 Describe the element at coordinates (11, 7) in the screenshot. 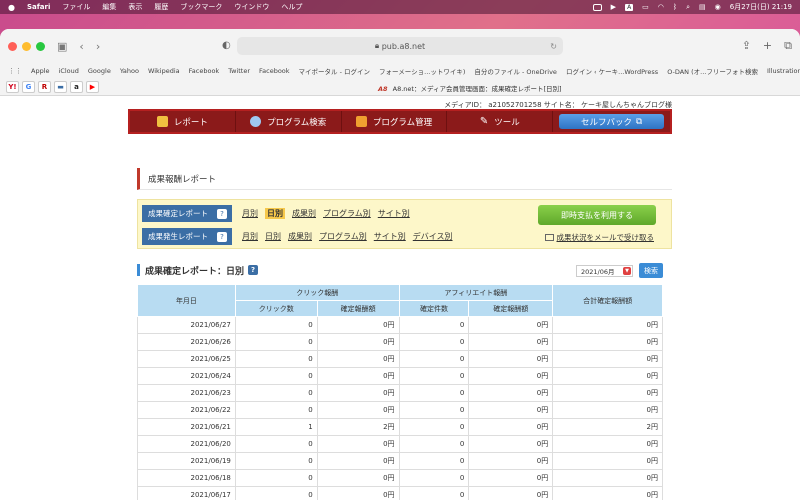

I see `apple-icon: ●` at that location.